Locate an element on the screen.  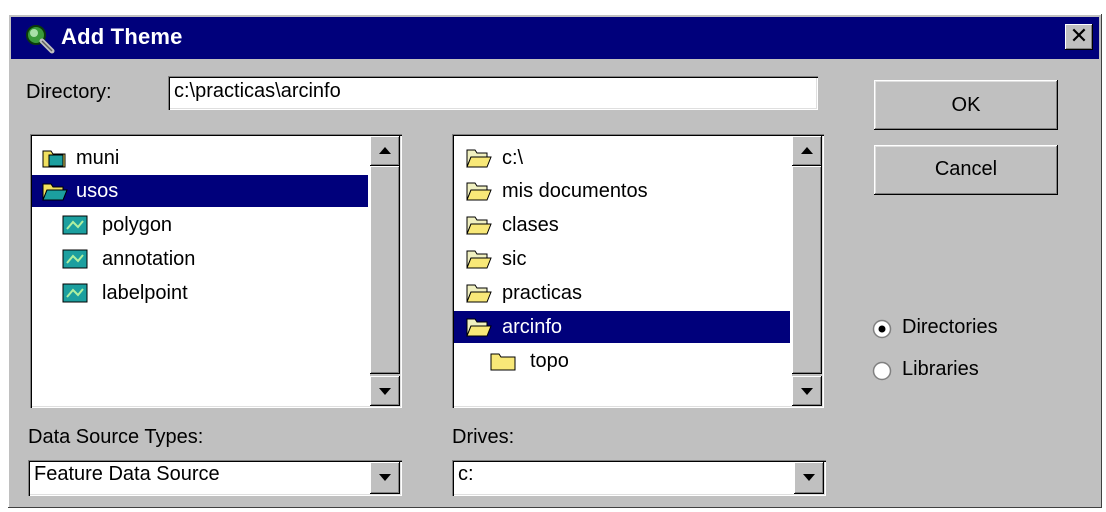
list-item-label: clases is located at coordinates (530, 225).